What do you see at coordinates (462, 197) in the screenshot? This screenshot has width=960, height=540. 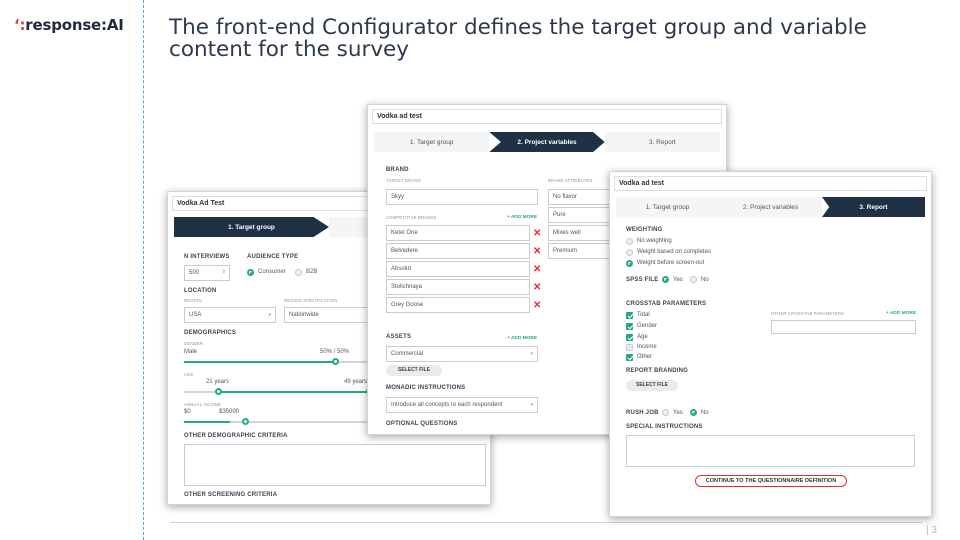 I see `target-brand-input: Skyy` at bounding box center [462, 197].